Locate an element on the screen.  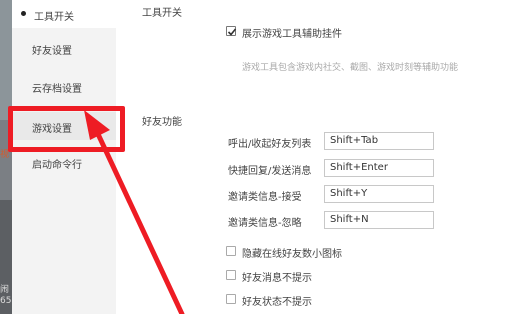
hotkey-label-invite-ignore: 邀请类信息-忽略 is located at coordinates (265, 223).